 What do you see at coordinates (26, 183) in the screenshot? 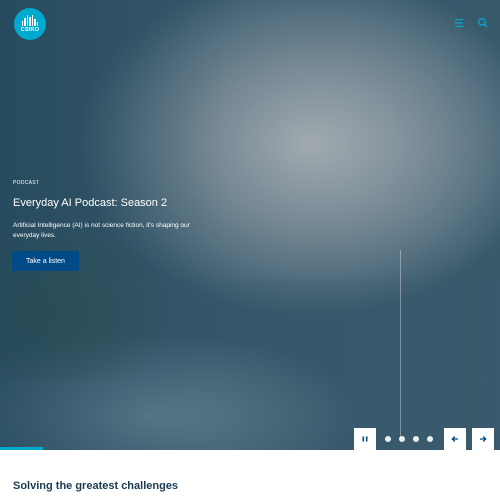
I see `hero-eyebrow: PODCAST` at bounding box center [26, 183].